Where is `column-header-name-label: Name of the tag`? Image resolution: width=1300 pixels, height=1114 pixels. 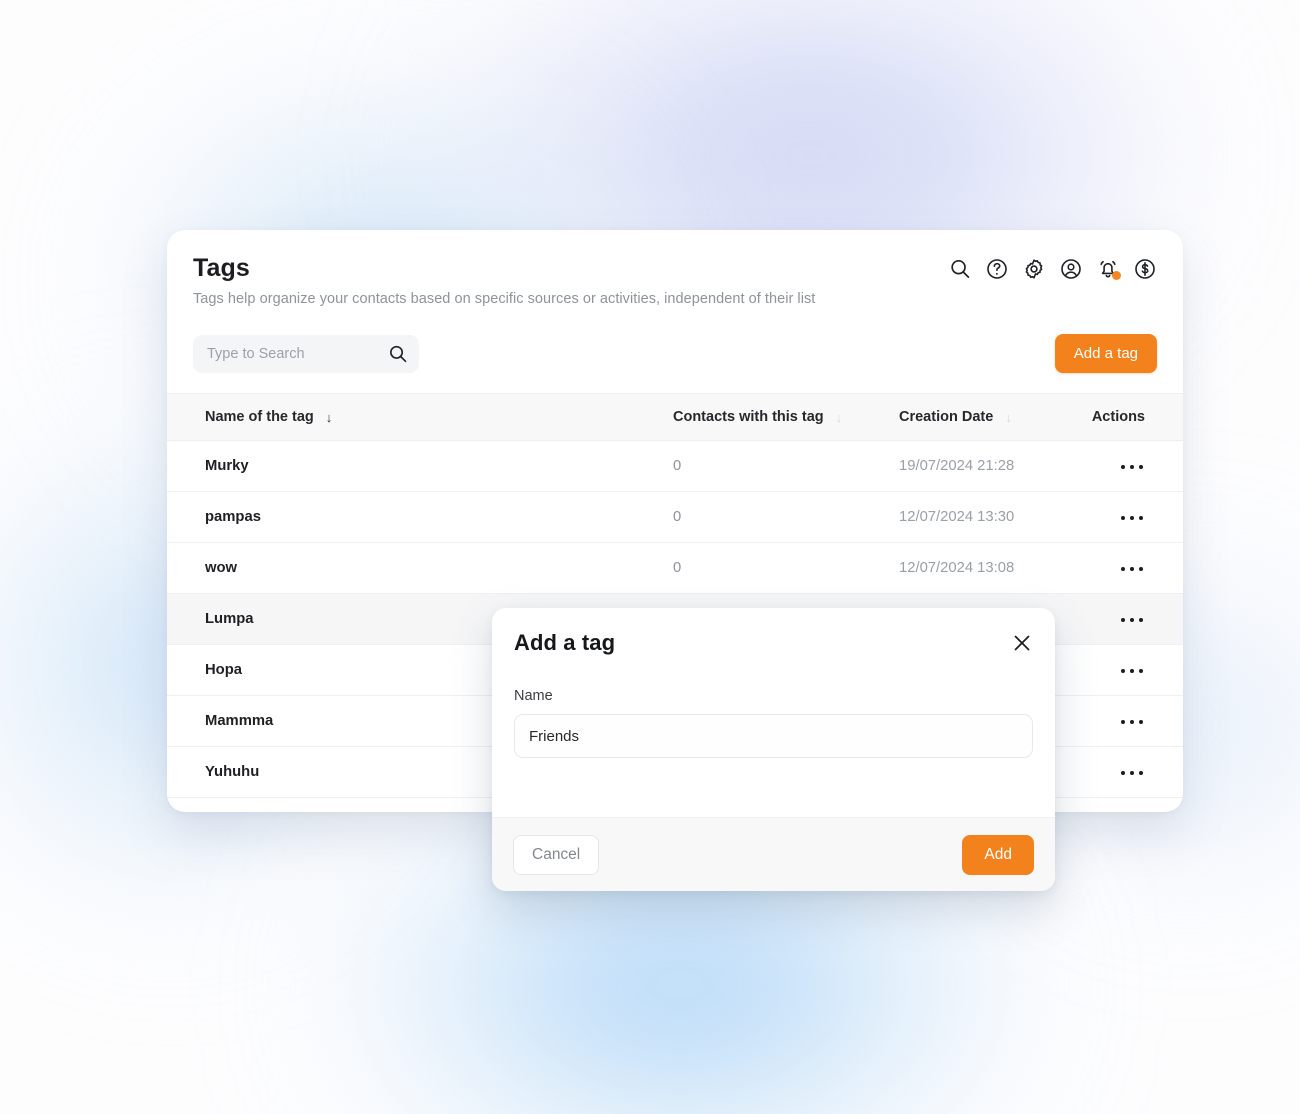 column-header-name-label: Name of the tag is located at coordinates (259, 417).